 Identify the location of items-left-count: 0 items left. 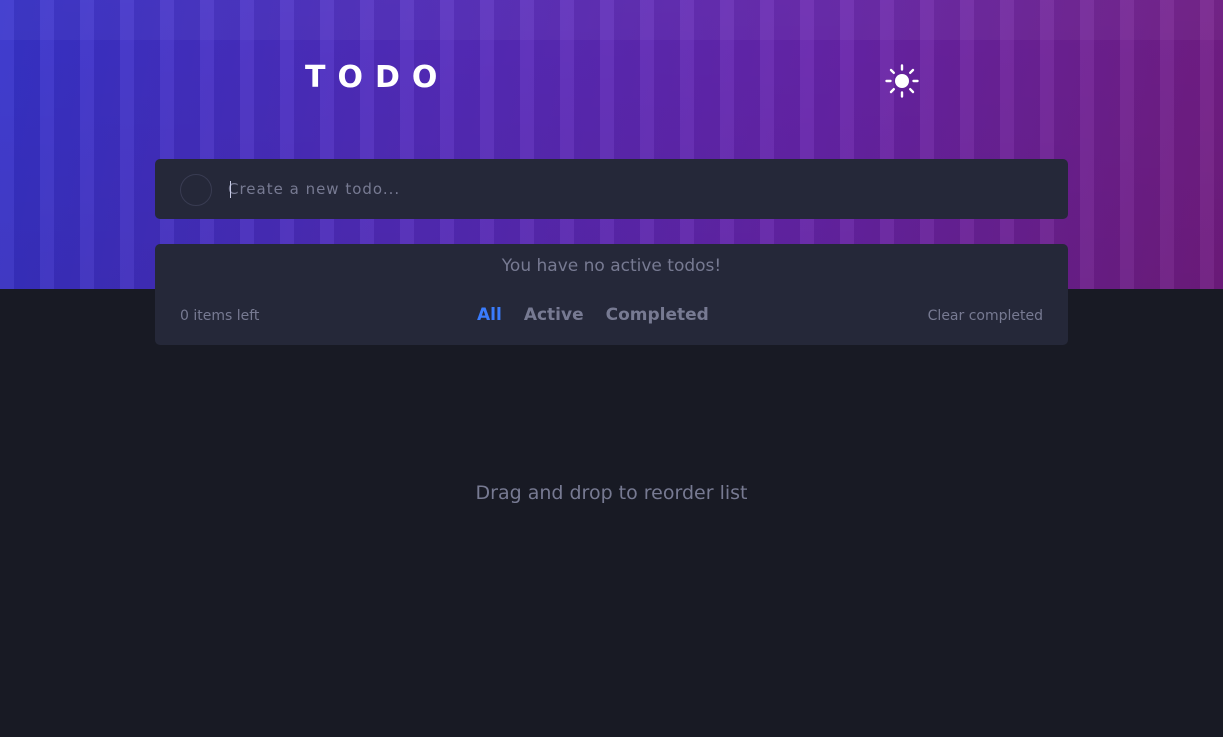
(220, 316).